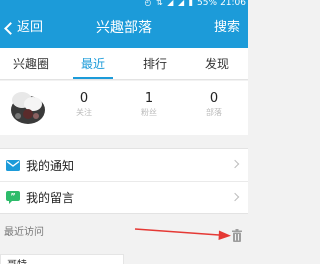 The height and width of the screenshot is (264, 320). I want to click on tab-bar: 兴趣圈 最近 排行 发现, so click(124, 64).